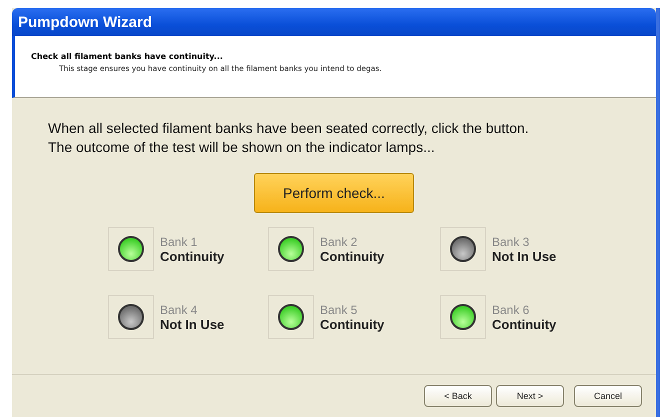  What do you see at coordinates (511, 309) in the screenshot?
I see `bank-name: Bank 6` at bounding box center [511, 309].